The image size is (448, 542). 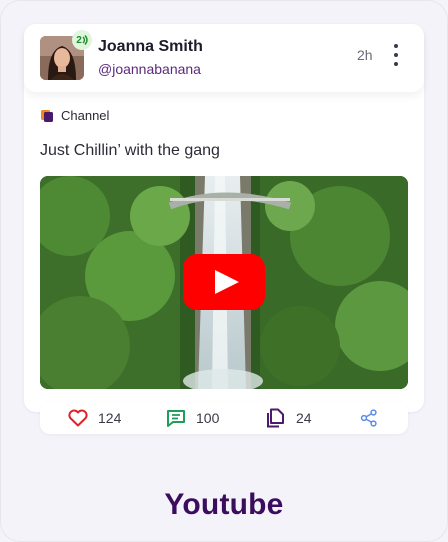 I want to click on post-time: 2h, so click(x=365, y=55).